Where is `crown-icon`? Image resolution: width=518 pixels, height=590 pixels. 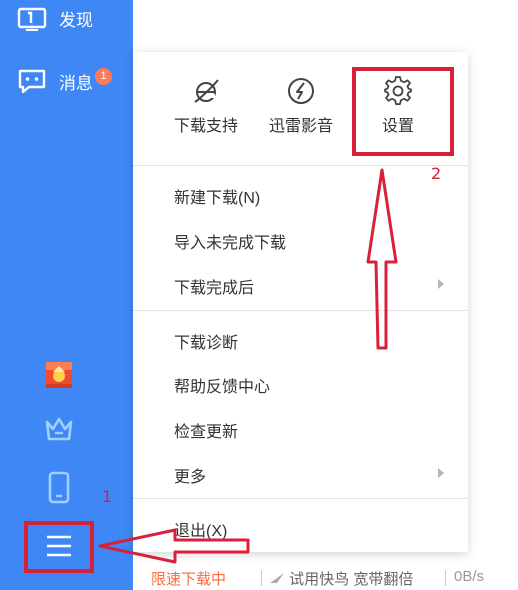
crown-icon is located at coordinates (59, 429).